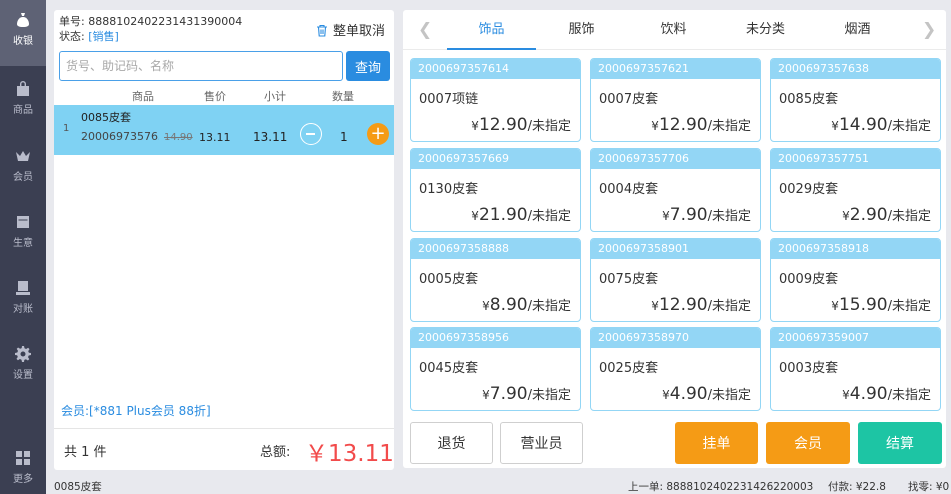 Image resolution: width=951 pixels, height=494 pixels. What do you see at coordinates (675, 280) in the screenshot?
I see `product-card: 2000697358901 0075皮套 ¥12.90/未指定` at bounding box center [675, 280].